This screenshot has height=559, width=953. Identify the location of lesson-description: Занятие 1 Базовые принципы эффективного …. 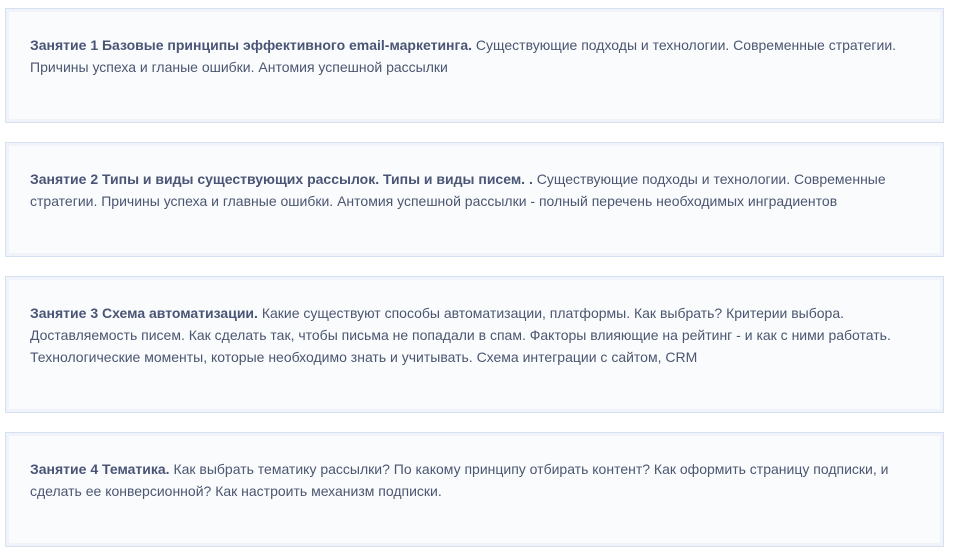
(474, 56).